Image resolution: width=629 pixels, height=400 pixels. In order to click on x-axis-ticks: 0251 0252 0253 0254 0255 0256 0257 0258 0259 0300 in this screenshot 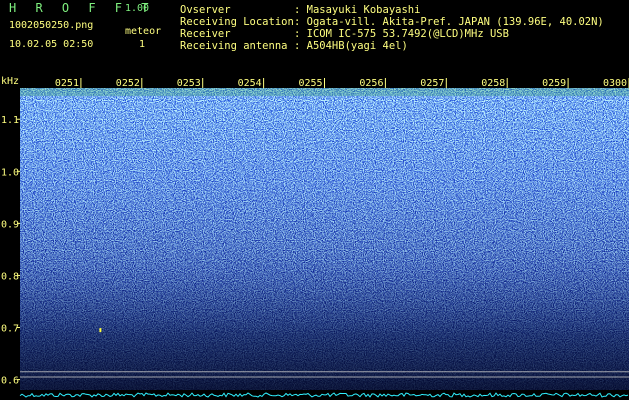, I will do `click(342, 83)`.